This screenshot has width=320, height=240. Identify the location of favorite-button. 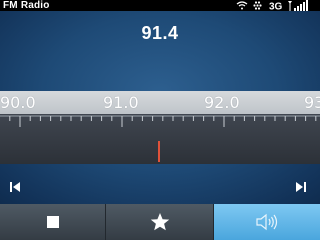
(160, 222).